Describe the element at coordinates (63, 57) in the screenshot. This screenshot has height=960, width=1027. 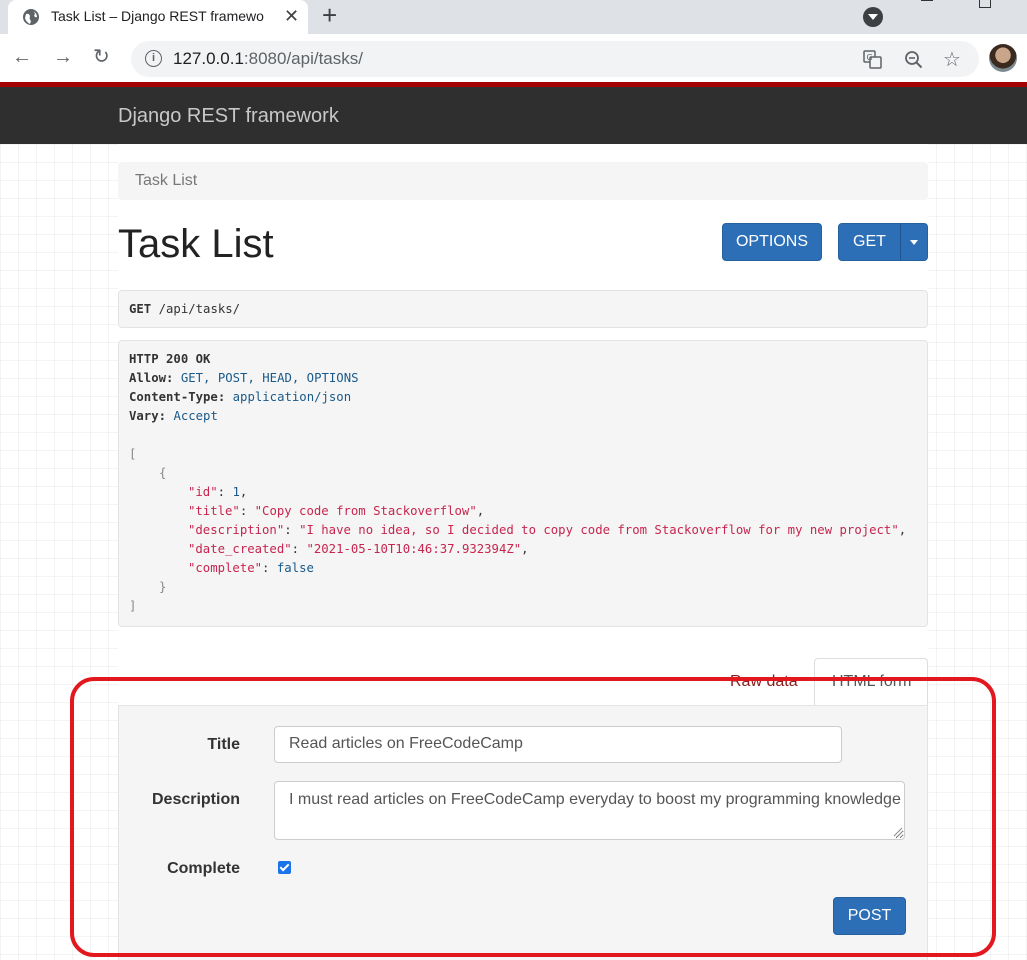
I see `forward-arrow-icon: →` at that location.